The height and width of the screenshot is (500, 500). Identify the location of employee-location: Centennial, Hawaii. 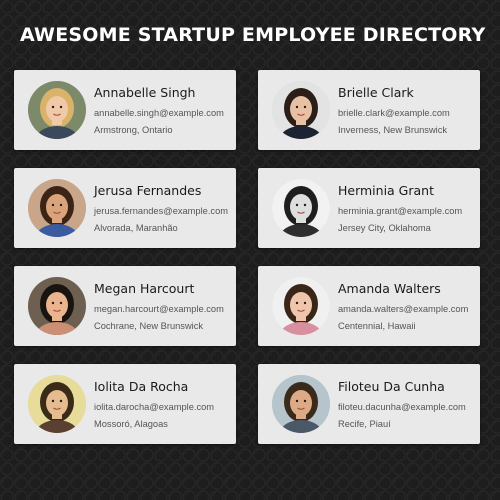
(377, 326).